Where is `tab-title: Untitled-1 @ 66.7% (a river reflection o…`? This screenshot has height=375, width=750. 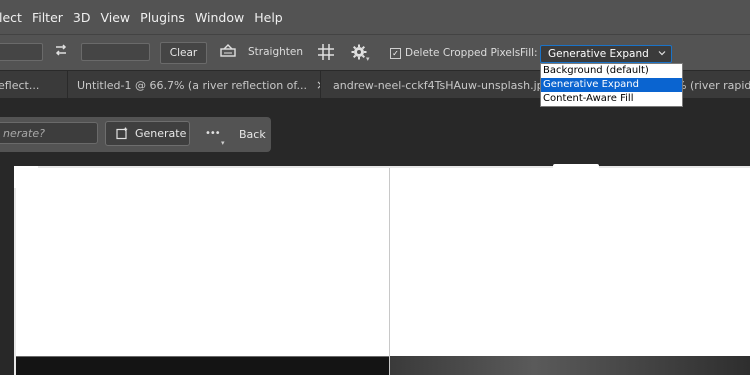 tab-title: Untitled-1 @ 66.7% (a river reflection o… is located at coordinates (192, 85).